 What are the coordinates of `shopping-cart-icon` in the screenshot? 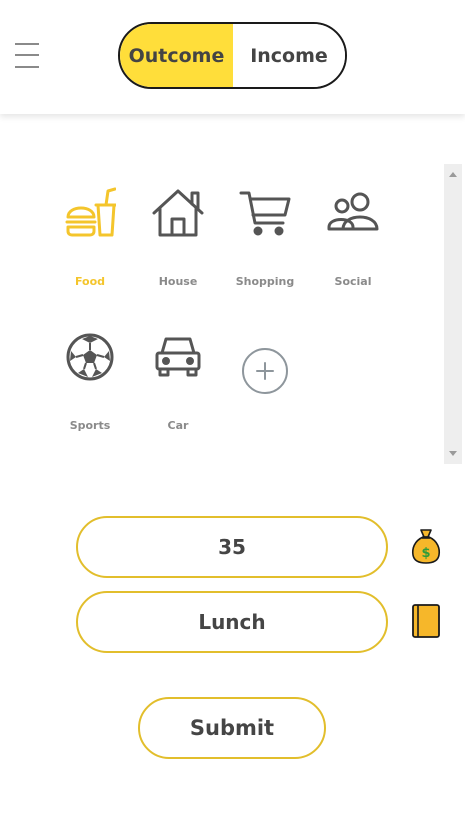 It's located at (265, 213).